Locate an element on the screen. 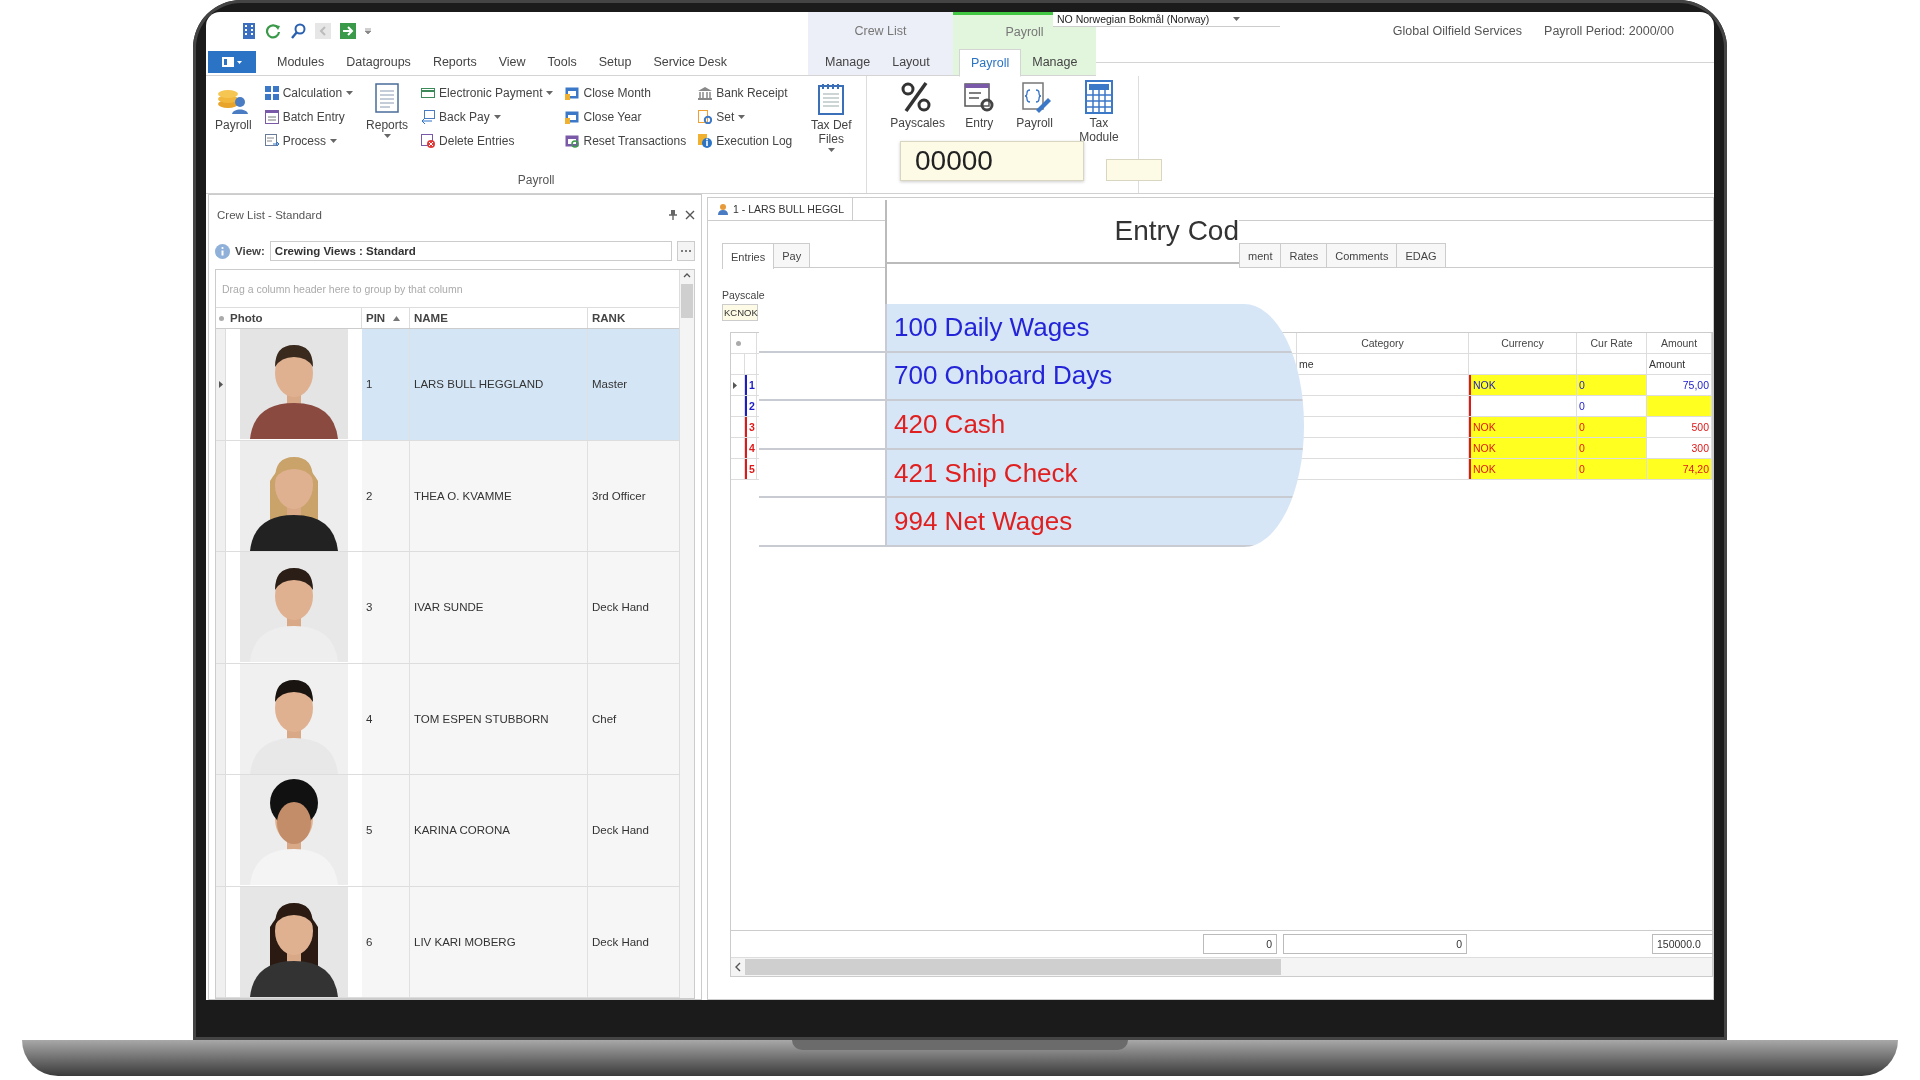  ribbon-button: Close Month is located at coordinates (626, 93).